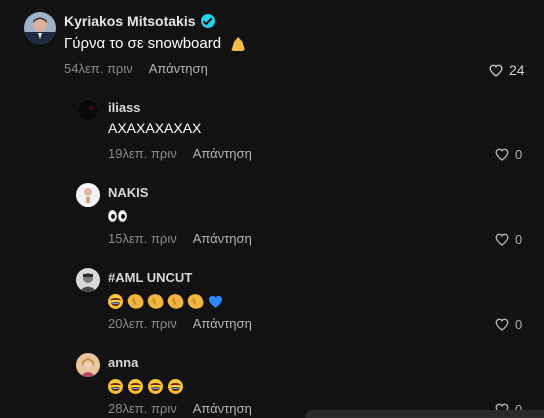 This screenshot has height=418, width=544. I want to click on reply-time: 20λεπ. πριν, so click(142, 323).